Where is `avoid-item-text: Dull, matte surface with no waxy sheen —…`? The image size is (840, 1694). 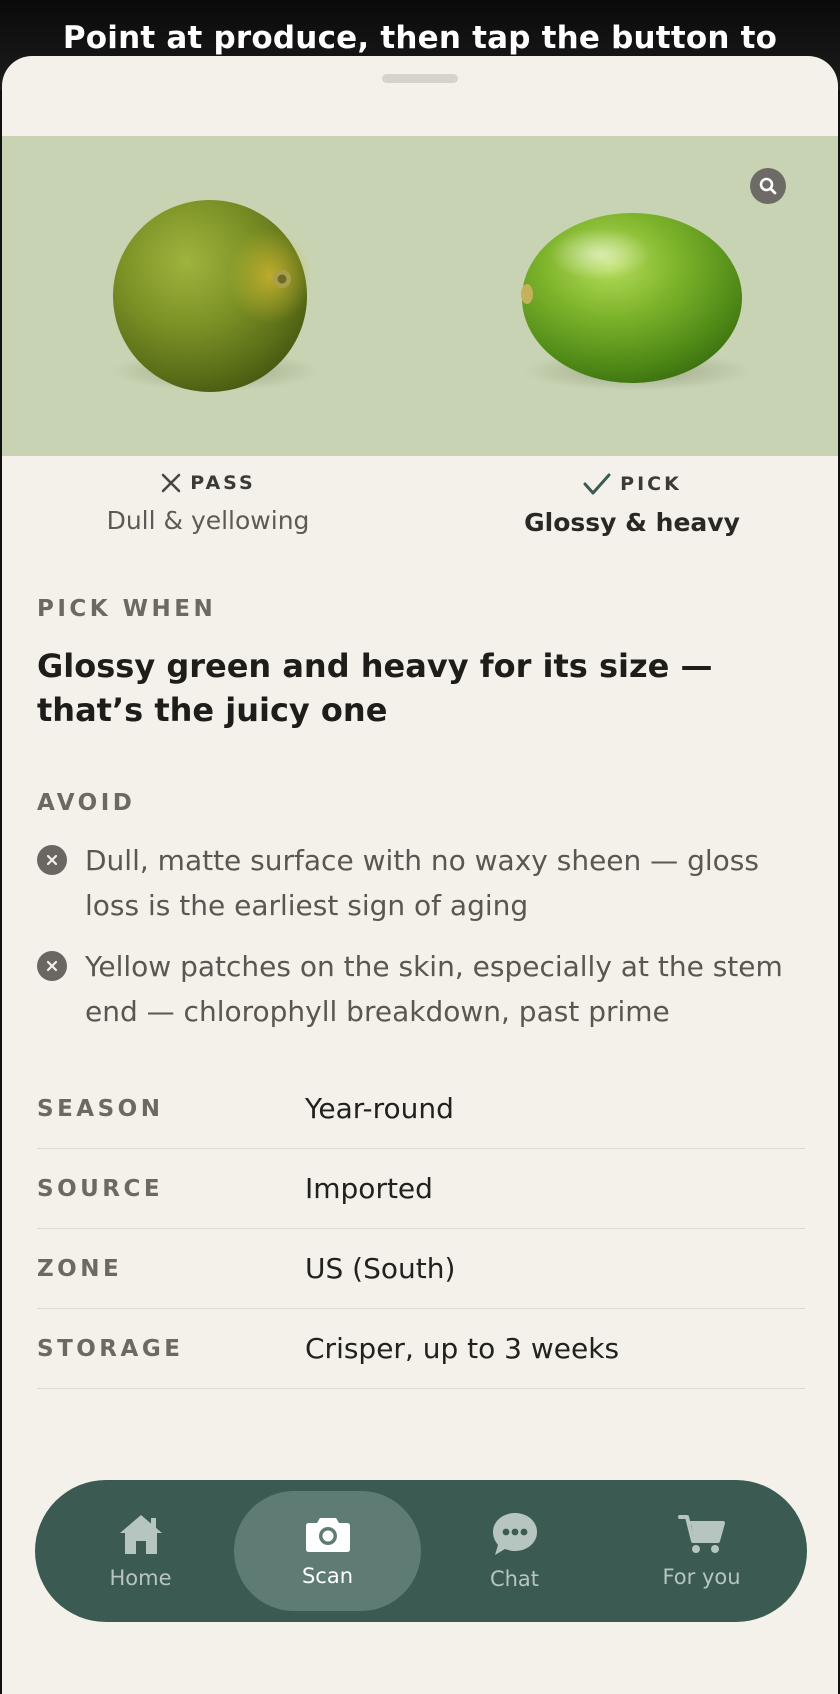 avoid-item-text: Dull, matte surface with no waxy sheen —… is located at coordinates (422, 883).